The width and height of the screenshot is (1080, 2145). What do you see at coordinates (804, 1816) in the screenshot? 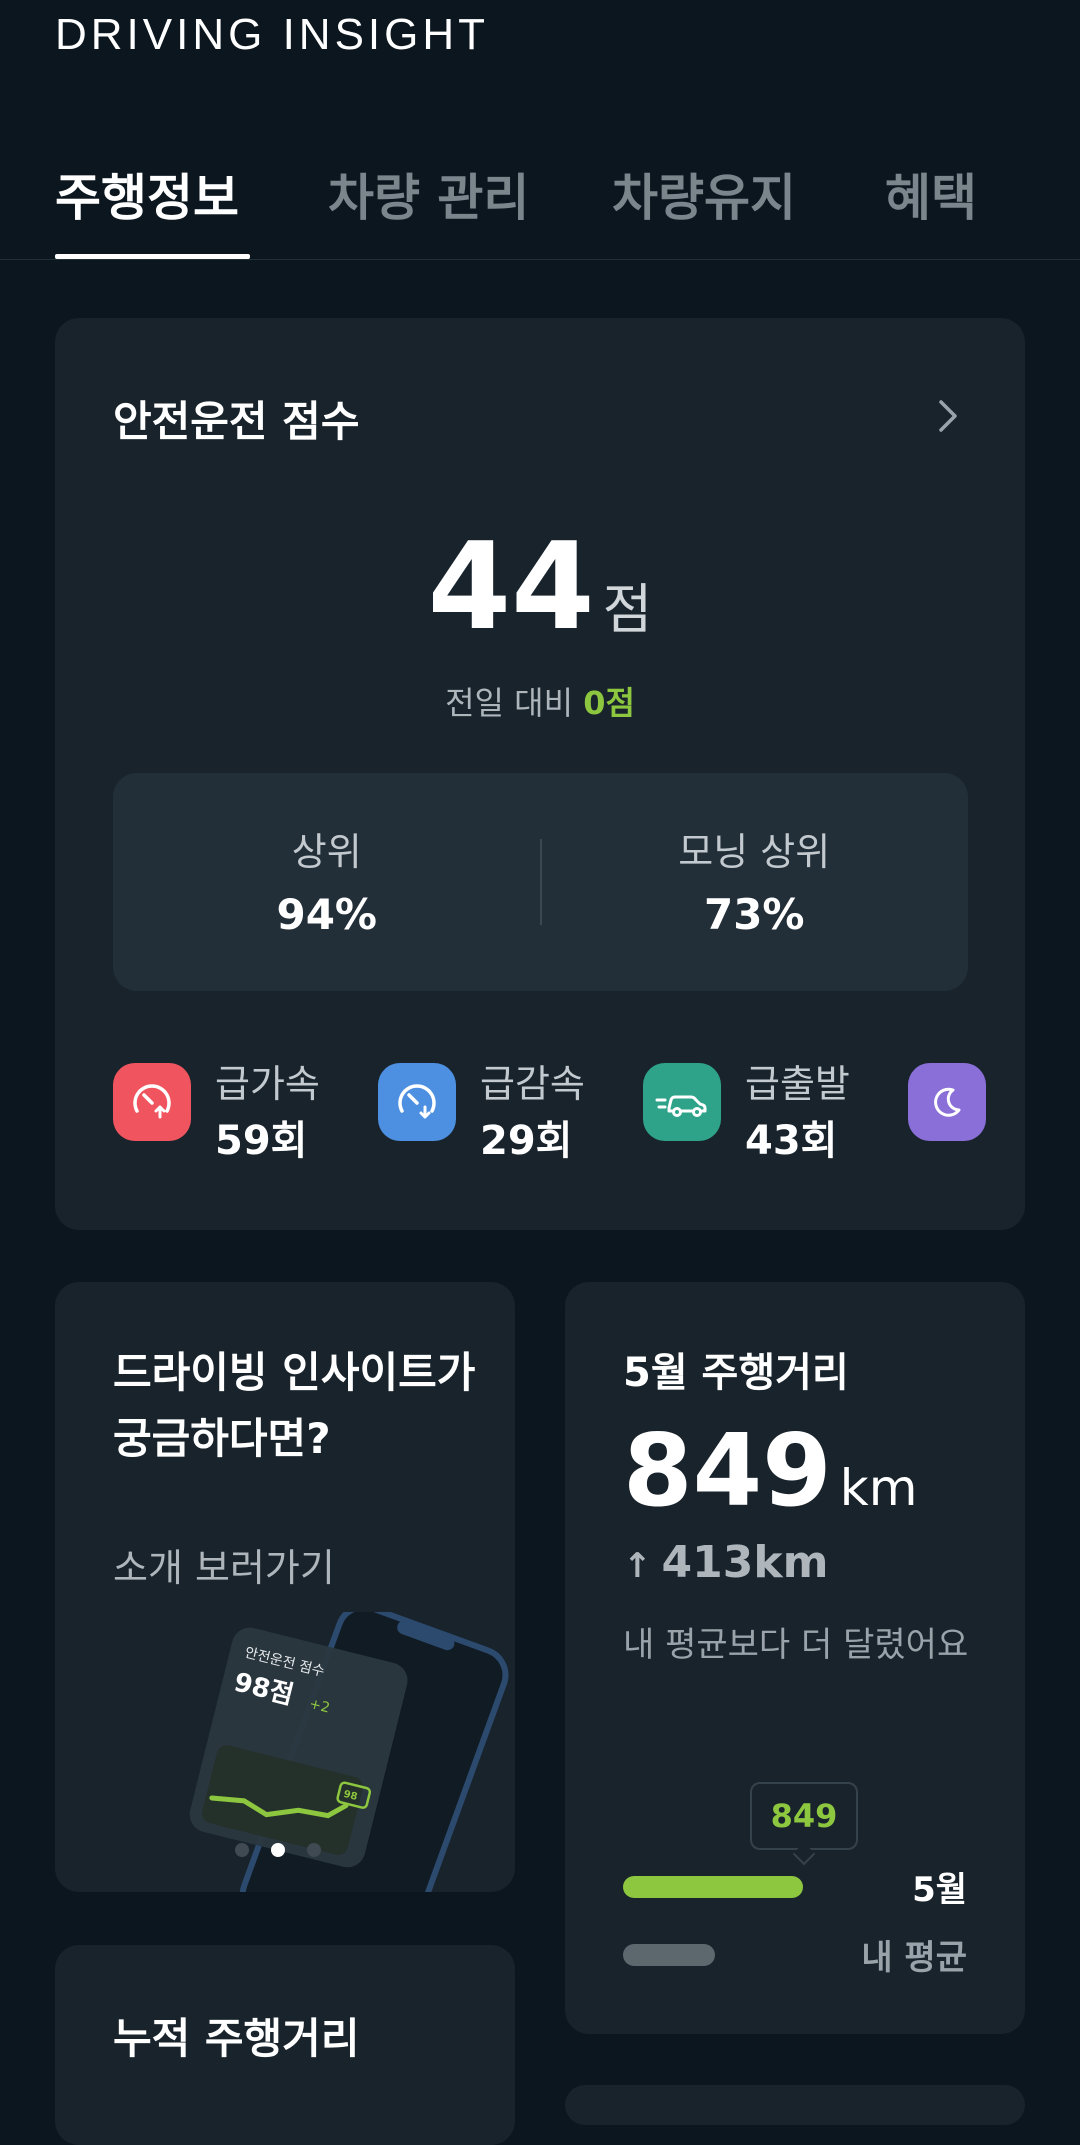
I see `current-value-bubble: 849` at bounding box center [804, 1816].